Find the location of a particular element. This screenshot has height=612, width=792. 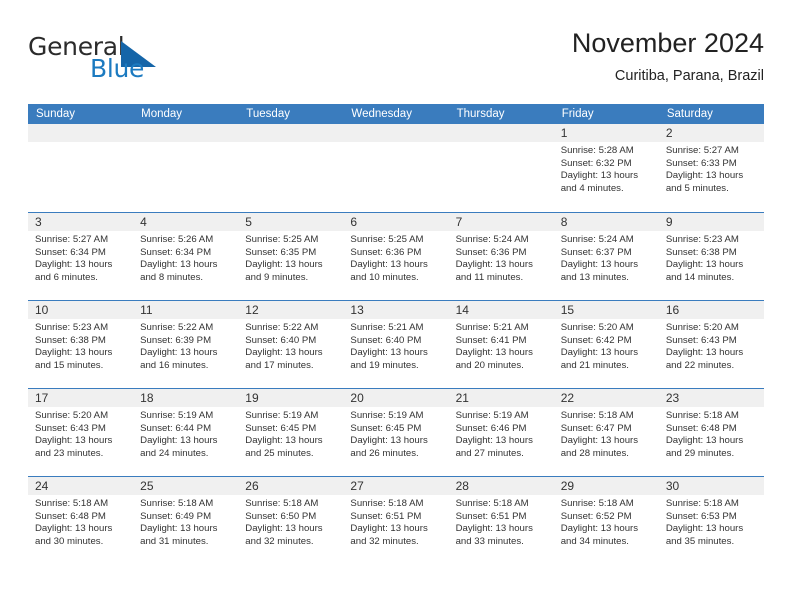

day-number: 30 is located at coordinates (711, 486).